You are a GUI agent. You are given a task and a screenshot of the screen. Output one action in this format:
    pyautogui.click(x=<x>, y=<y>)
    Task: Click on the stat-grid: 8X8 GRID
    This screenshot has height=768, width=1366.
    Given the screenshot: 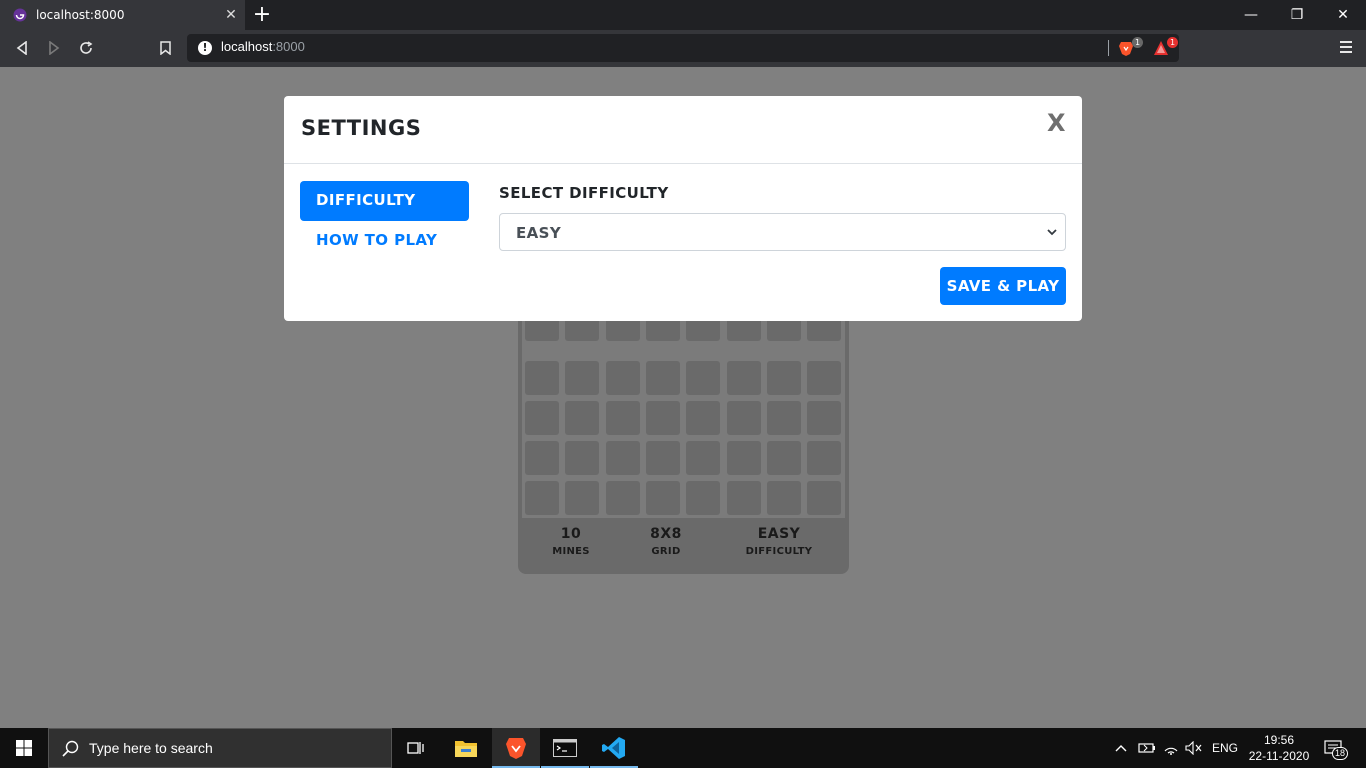 What is the action you would take?
    pyautogui.click(x=666, y=541)
    